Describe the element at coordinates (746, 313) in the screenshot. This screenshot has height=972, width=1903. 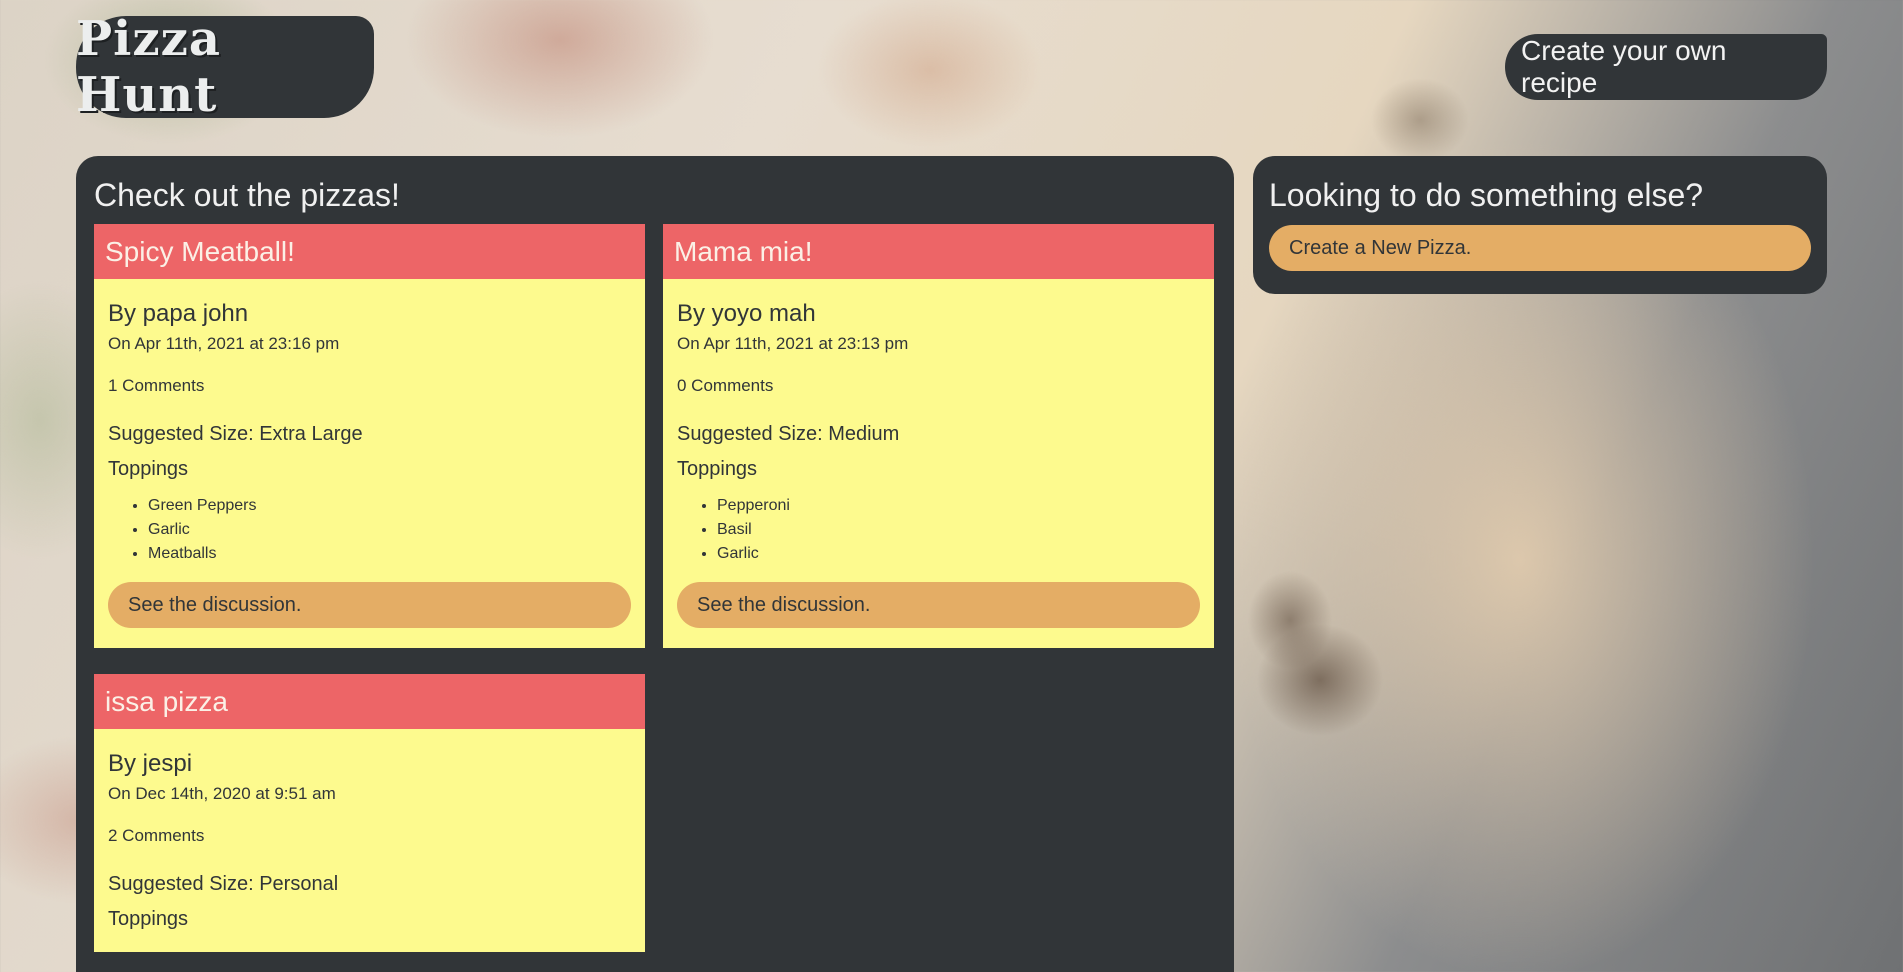
I see `pizza-author: By yoyo mah` at that location.